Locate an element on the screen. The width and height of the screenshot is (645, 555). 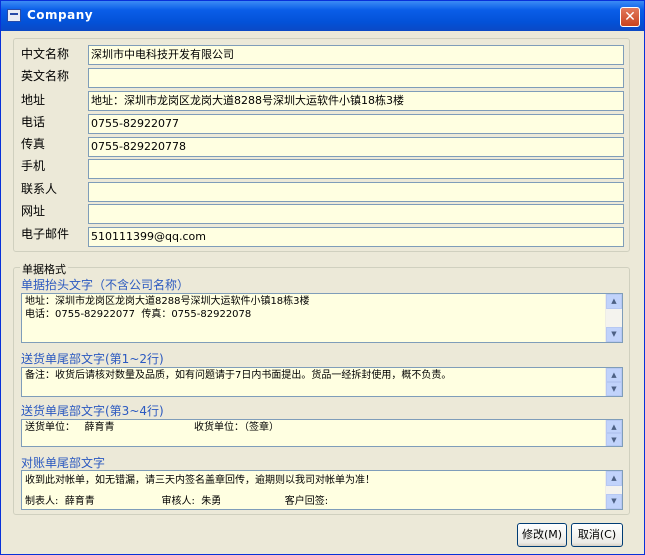
delivery-footer-3-4-line-1: 送货单位： 薛育青 收货单位：（签章） is located at coordinates (152, 427).